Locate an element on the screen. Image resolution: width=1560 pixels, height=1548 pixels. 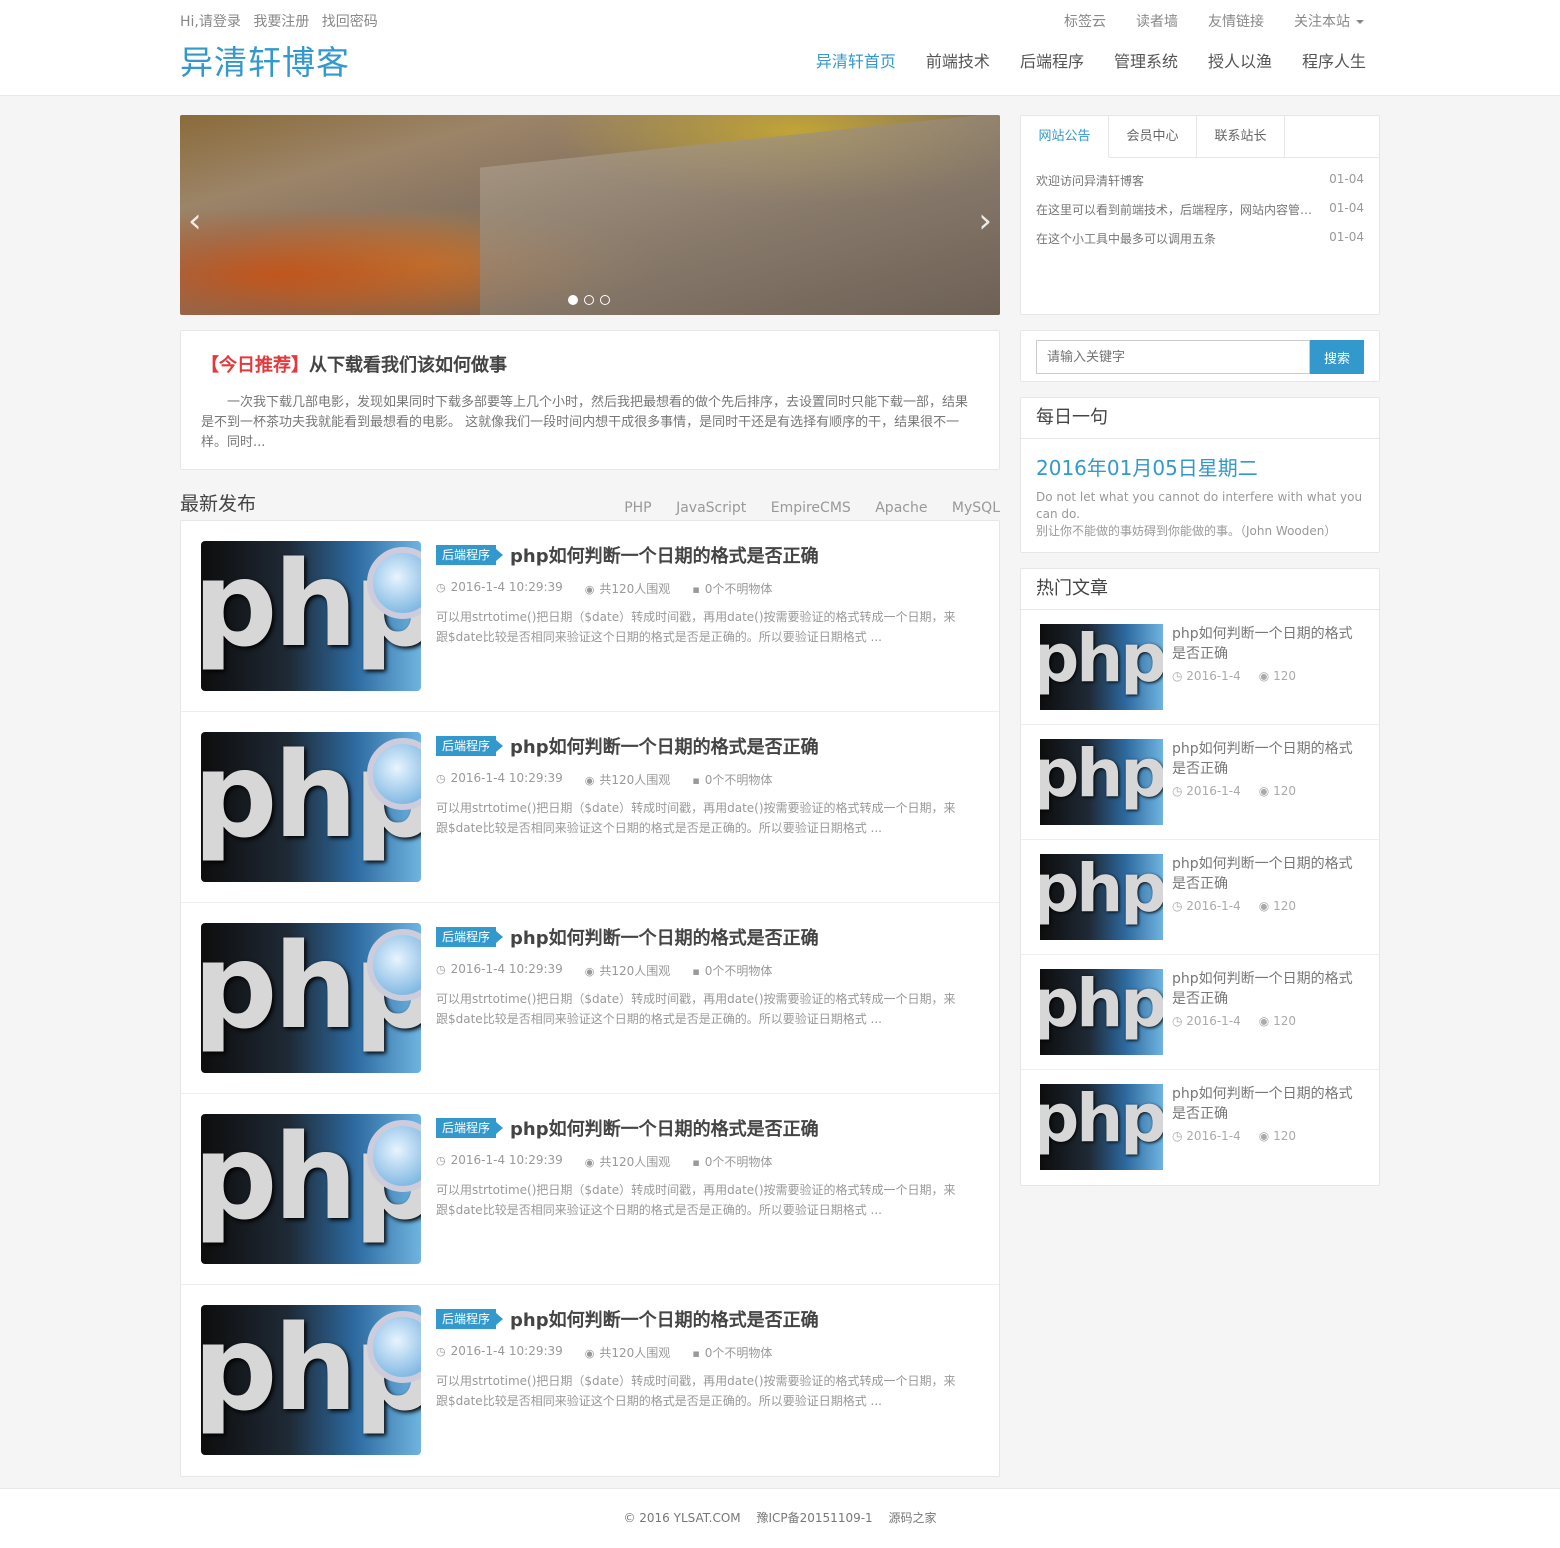
image-carousel: ‹ › is located at coordinates (590, 215).